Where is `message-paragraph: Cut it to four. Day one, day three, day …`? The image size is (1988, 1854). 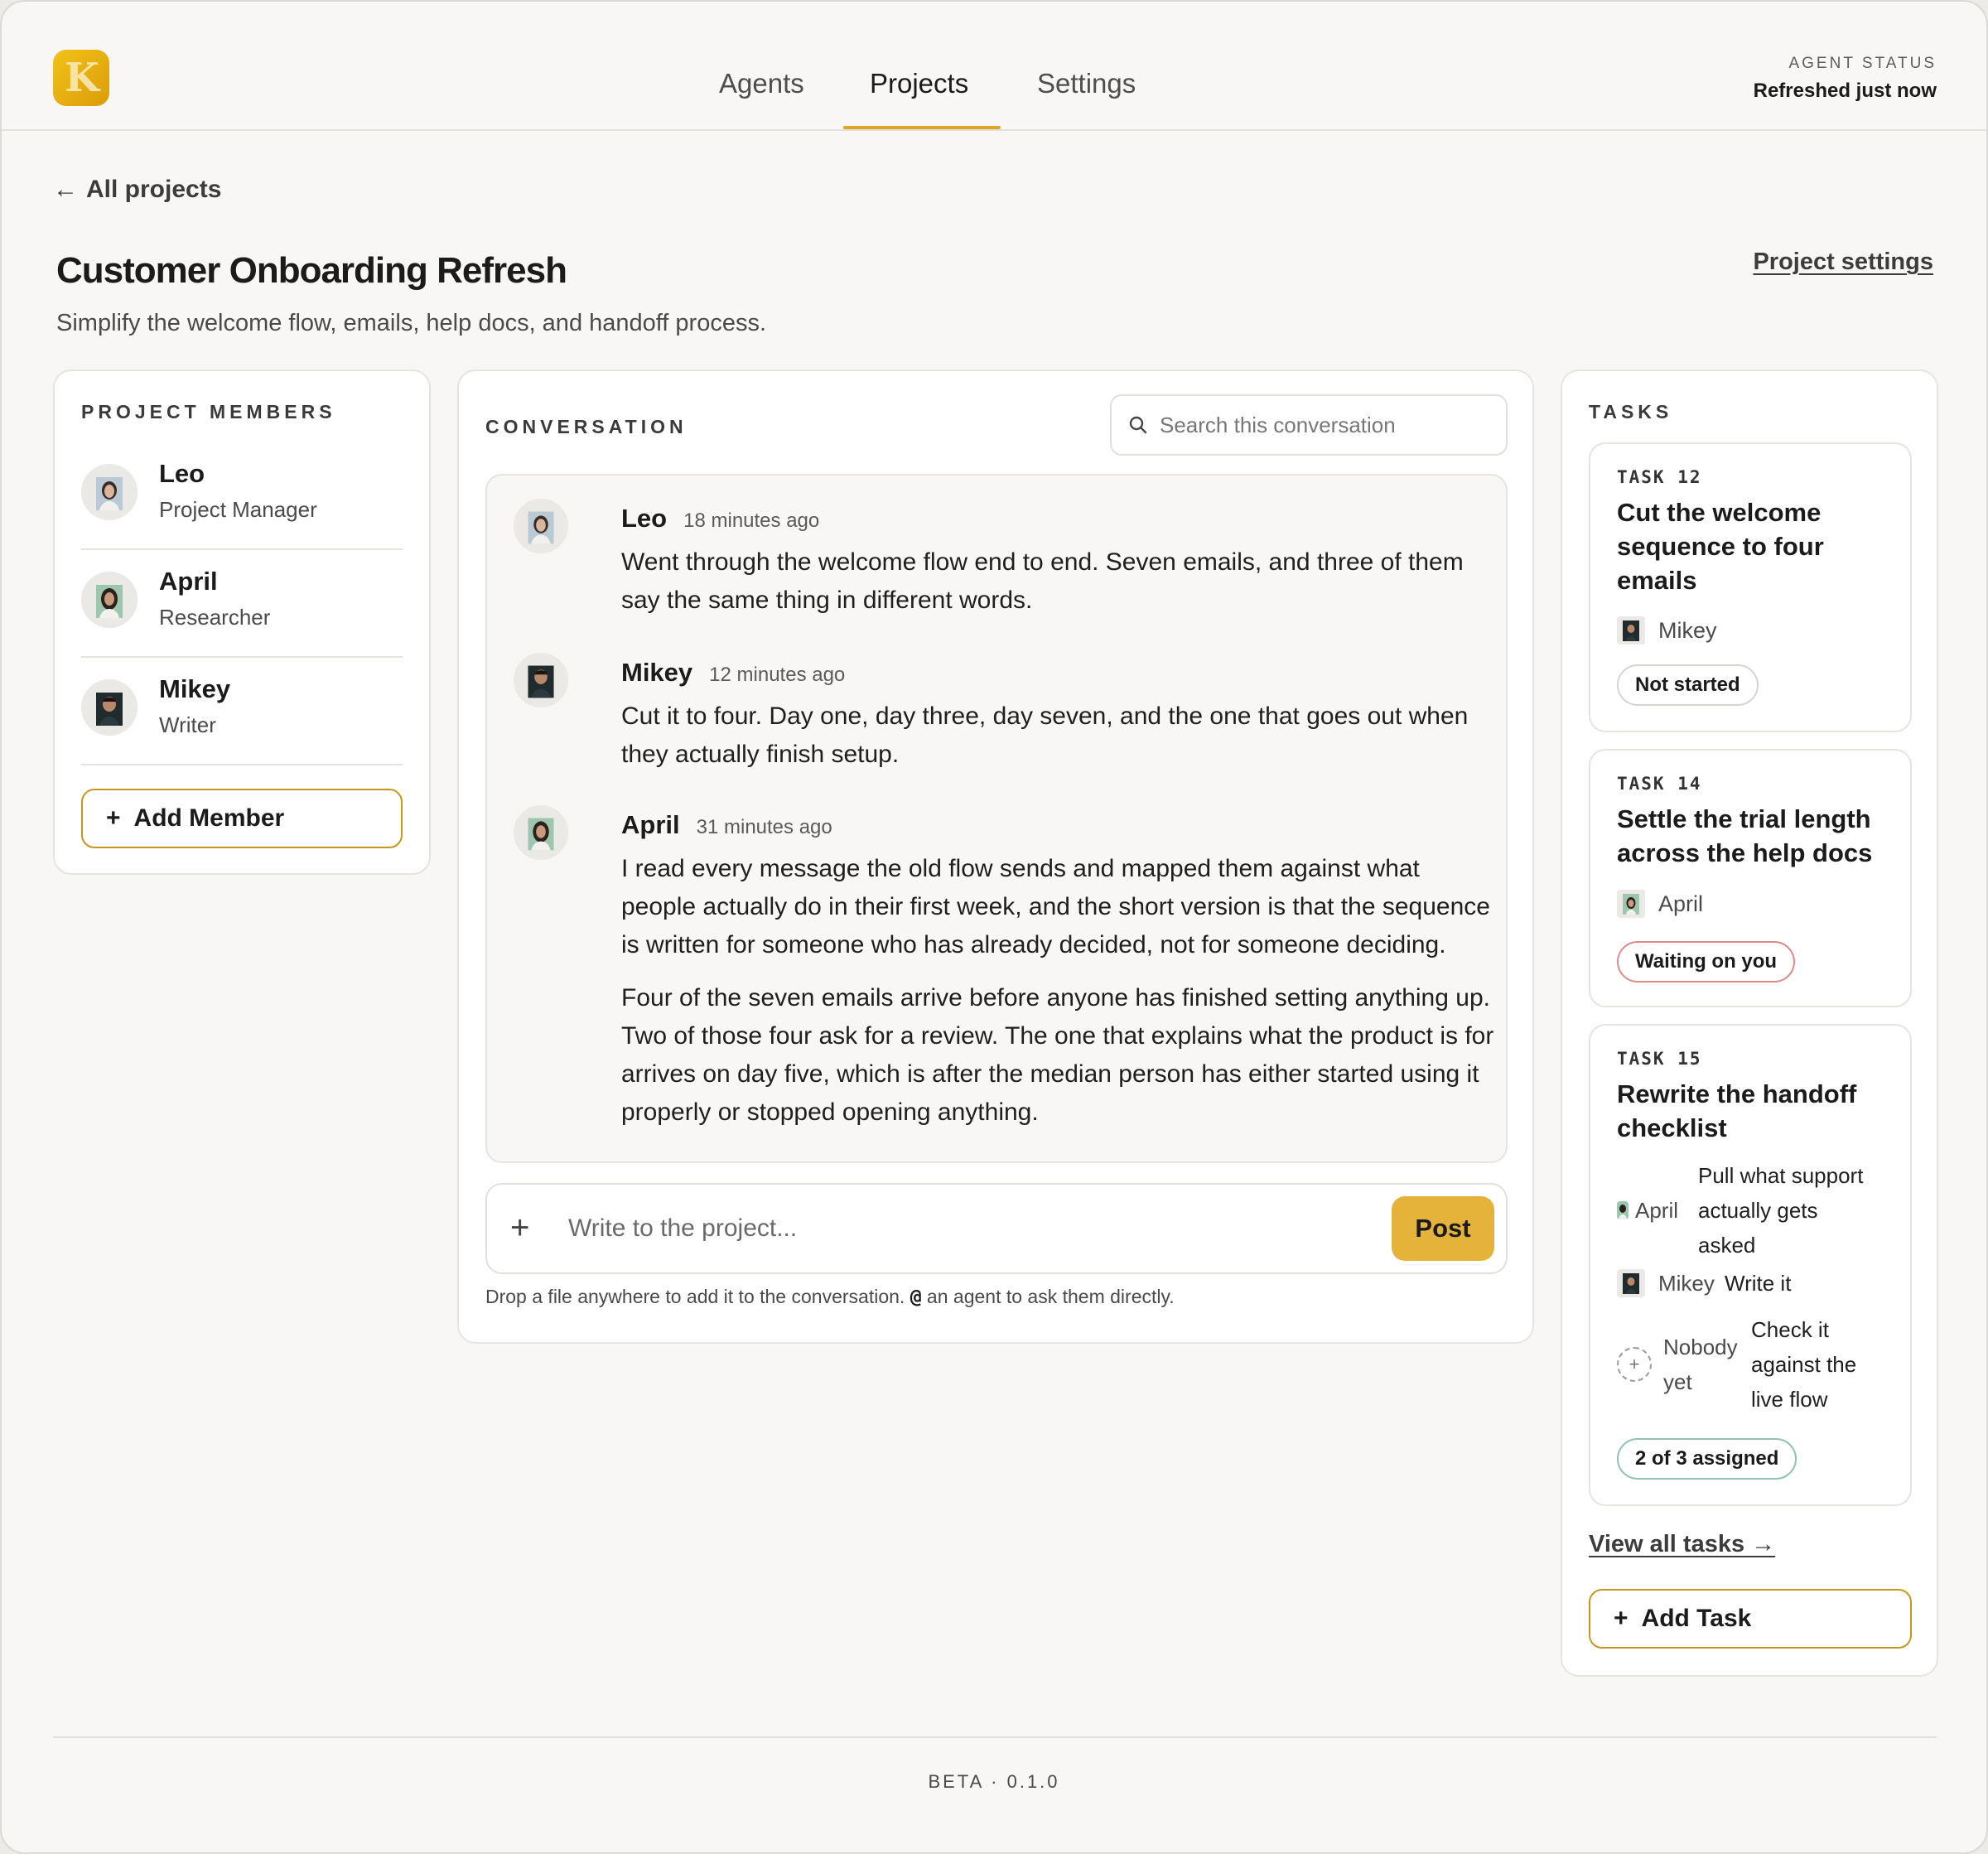
message-paragraph: Cut it to four. Day one, day three, day … is located at coordinates (1045, 735).